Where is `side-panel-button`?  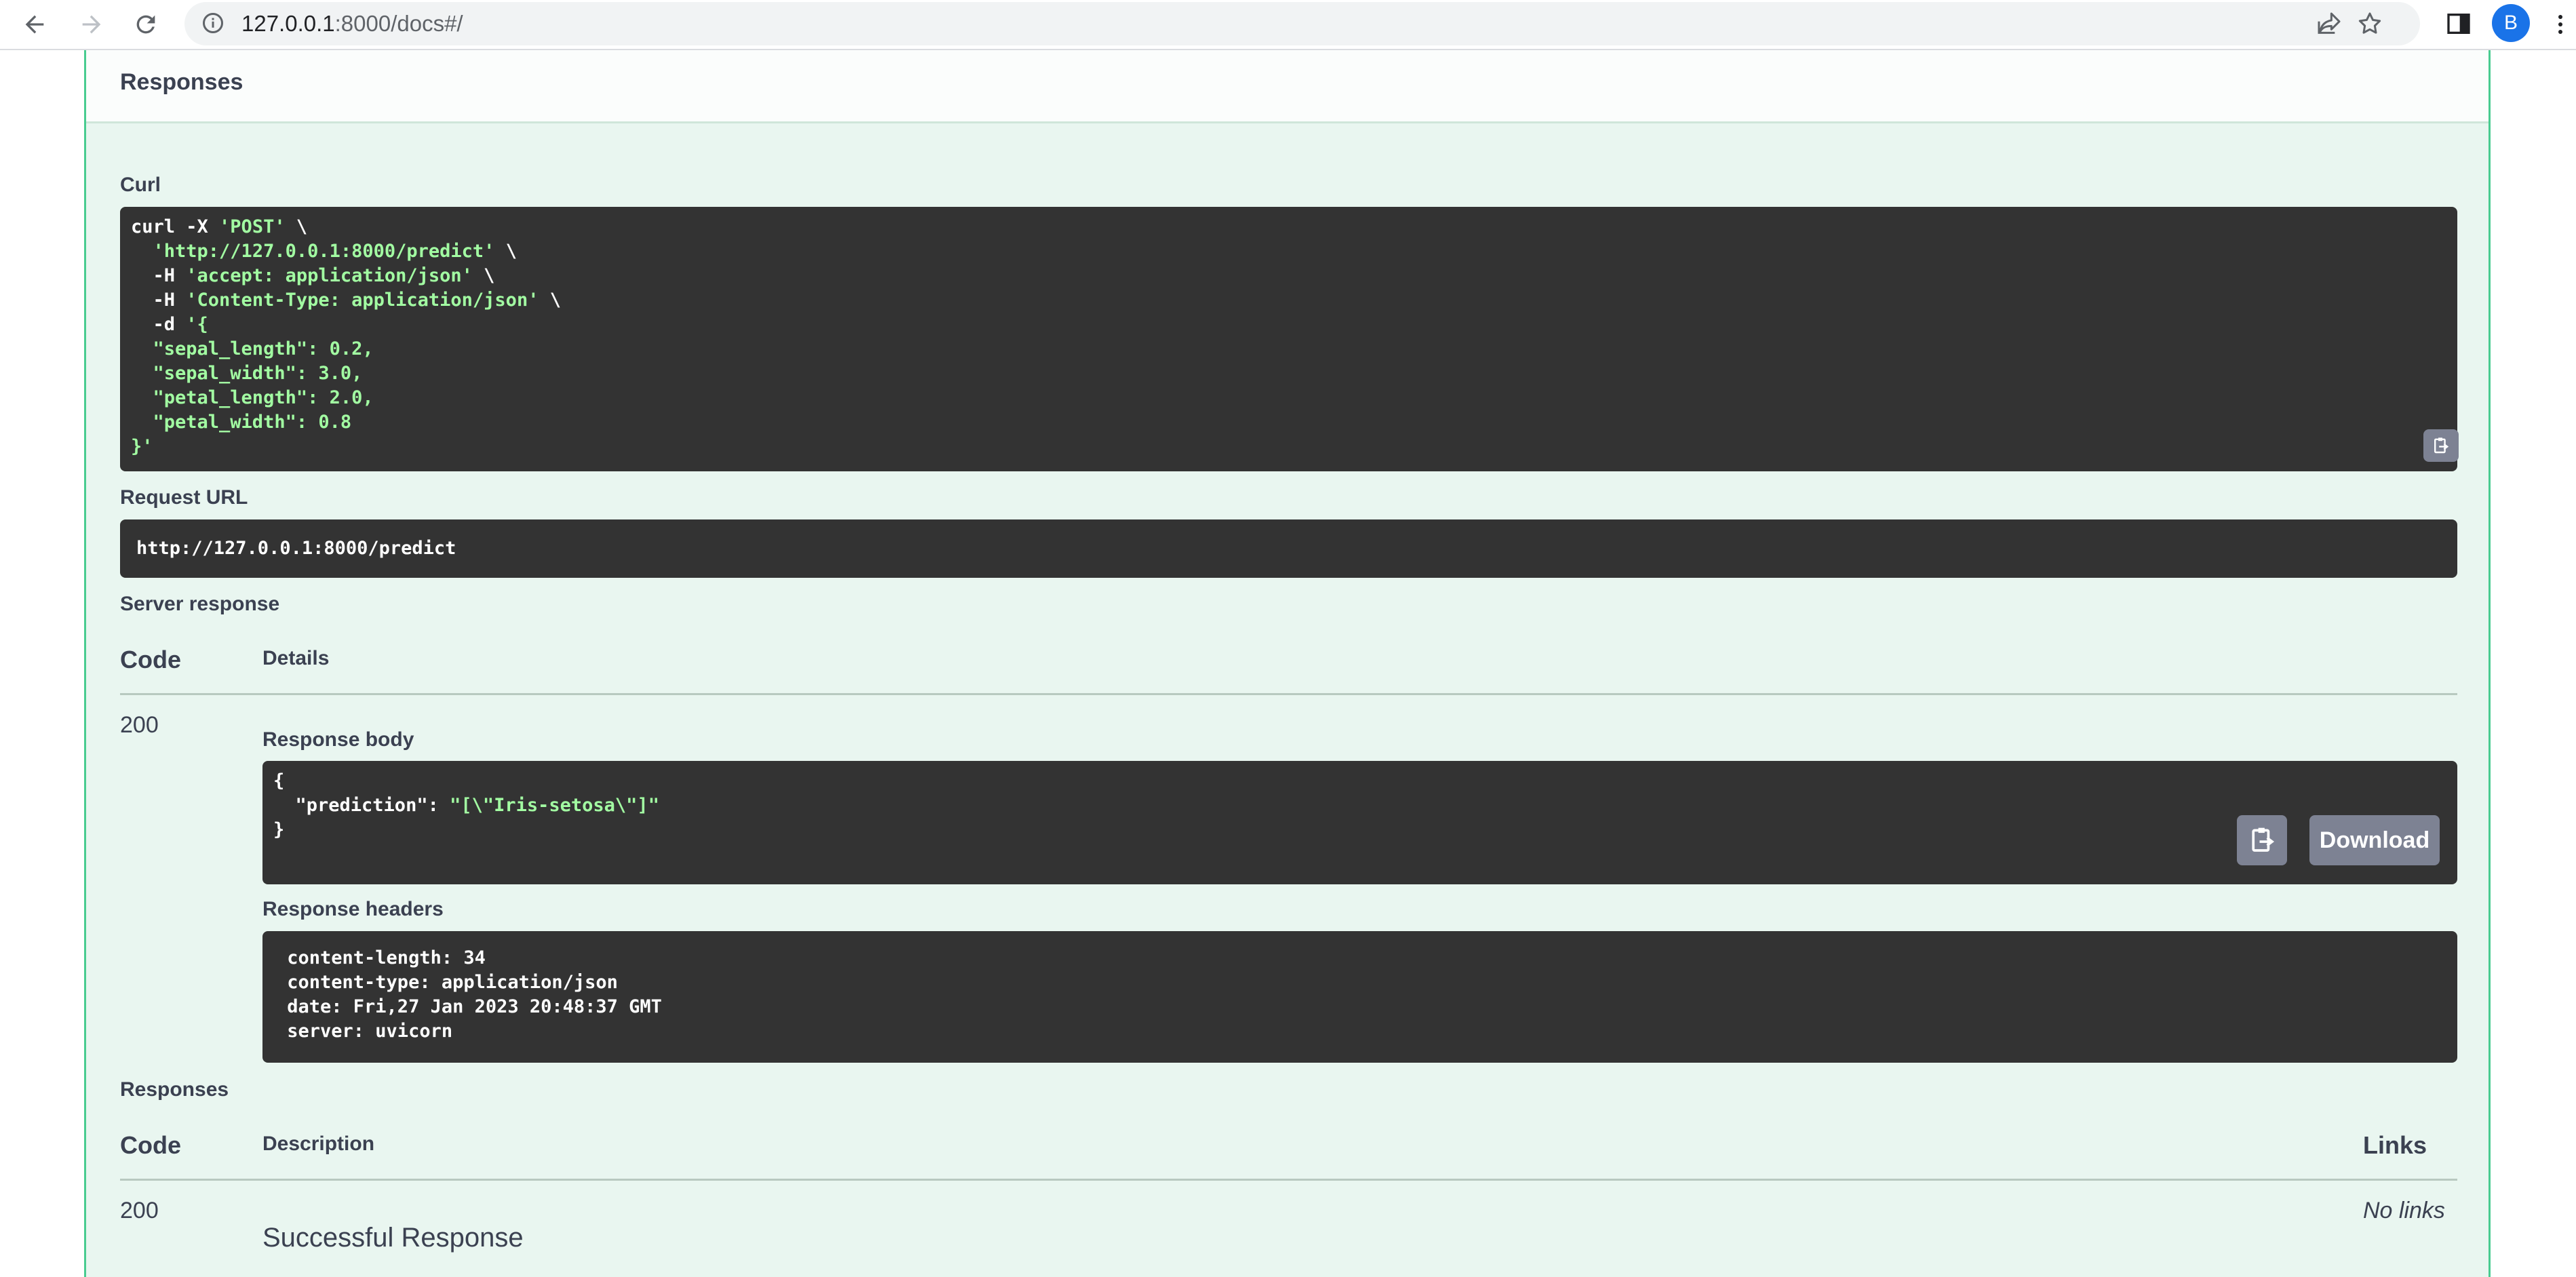
side-panel-button is located at coordinates (2459, 24).